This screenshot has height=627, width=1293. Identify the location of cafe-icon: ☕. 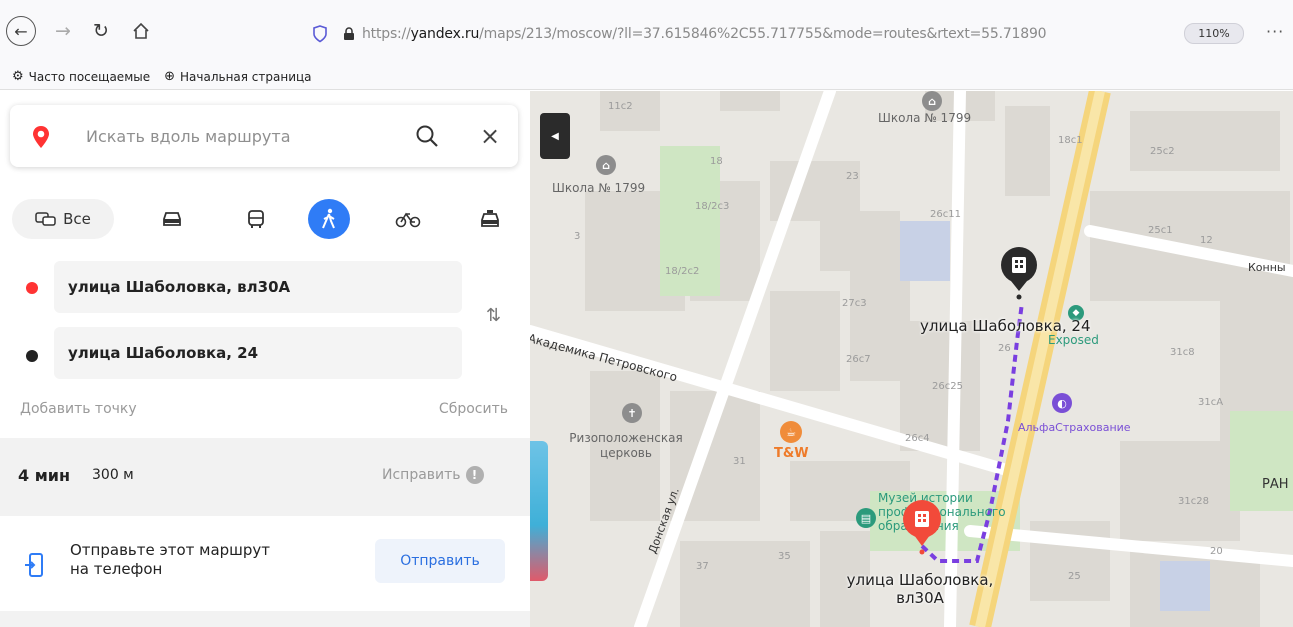
(791, 432).